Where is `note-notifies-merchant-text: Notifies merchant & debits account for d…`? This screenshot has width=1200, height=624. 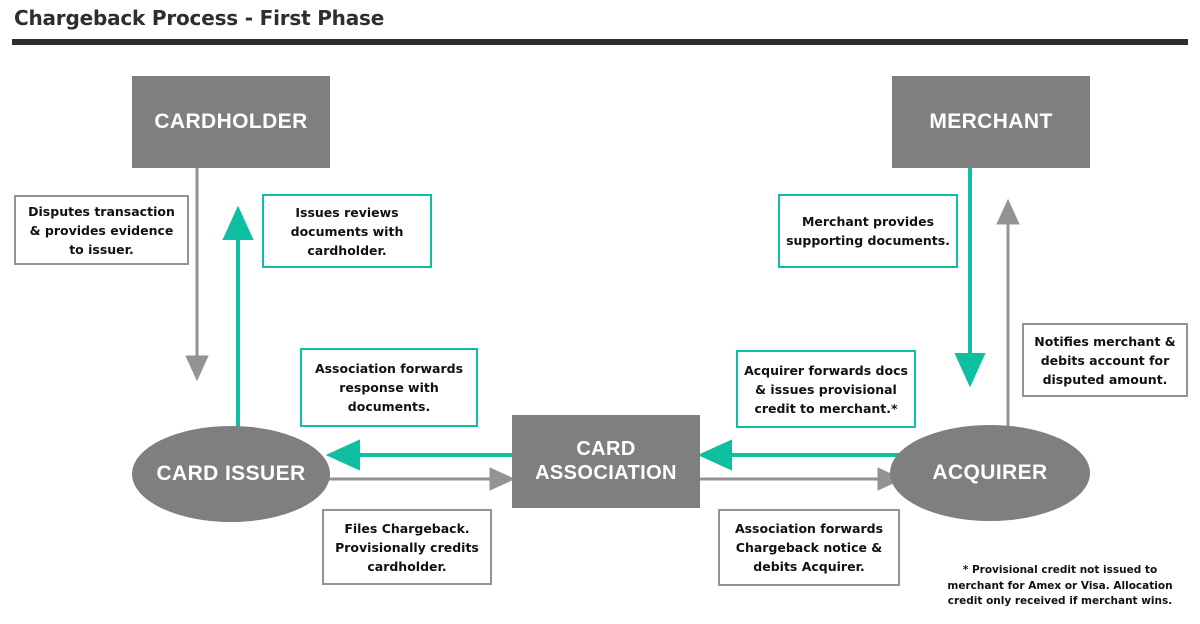
note-notifies-merchant-text: Notifies merchant & debits account for d… is located at coordinates (1105, 360).